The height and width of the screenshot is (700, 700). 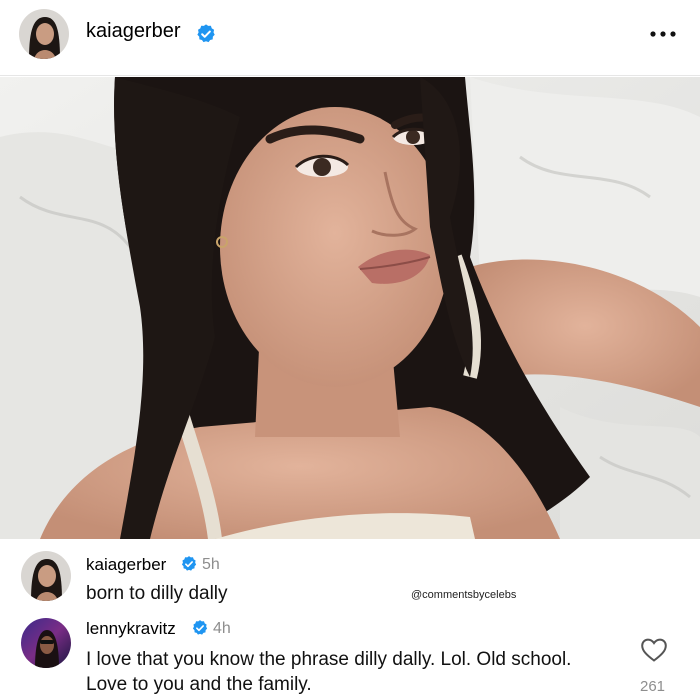 What do you see at coordinates (133, 31) in the screenshot?
I see `post-username: kaiagerber` at bounding box center [133, 31].